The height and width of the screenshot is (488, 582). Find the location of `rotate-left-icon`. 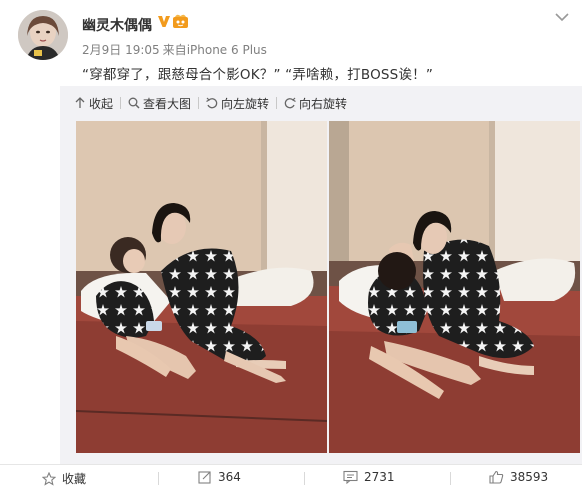

rotate-left-icon is located at coordinates (212, 103).